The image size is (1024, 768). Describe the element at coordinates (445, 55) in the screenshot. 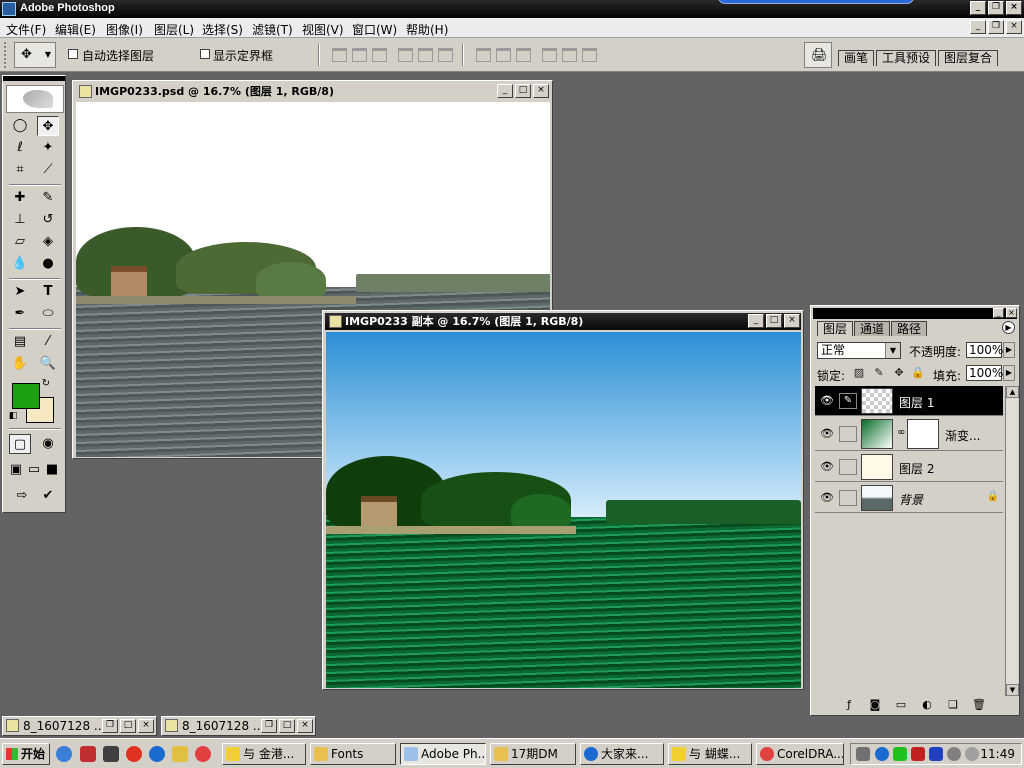

I see `align-right-icon` at that location.